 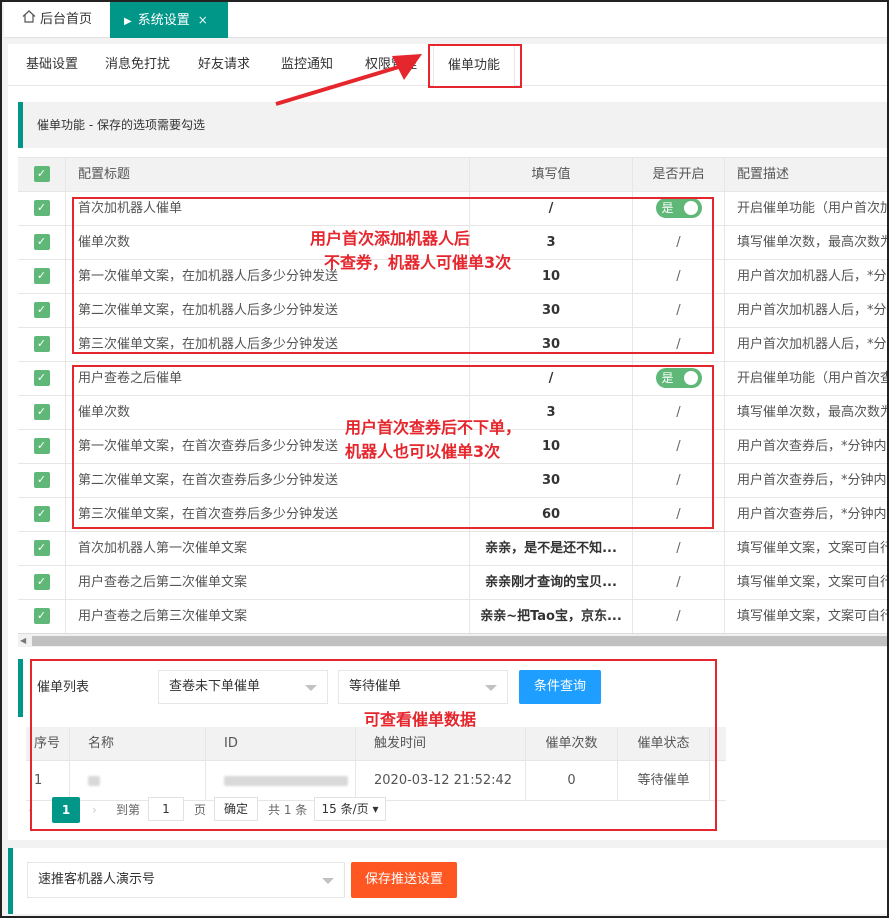 What do you see at coordinates (34, 810) in the screenshot?
I see `prev-page-icon: ‹` at bounding box center [34, 810].